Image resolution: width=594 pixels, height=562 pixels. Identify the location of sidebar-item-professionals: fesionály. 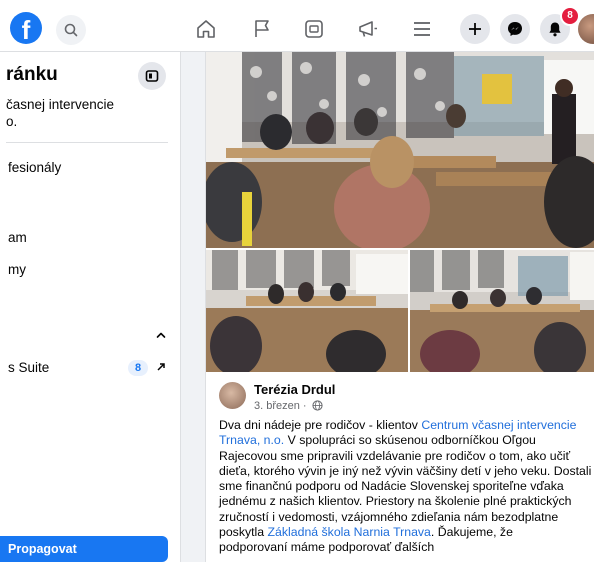
(34, 167).